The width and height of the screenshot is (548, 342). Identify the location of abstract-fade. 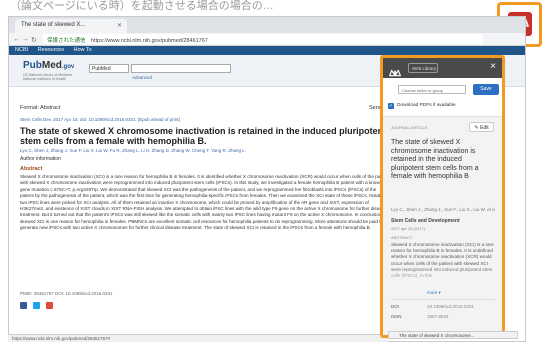
(443, 276).